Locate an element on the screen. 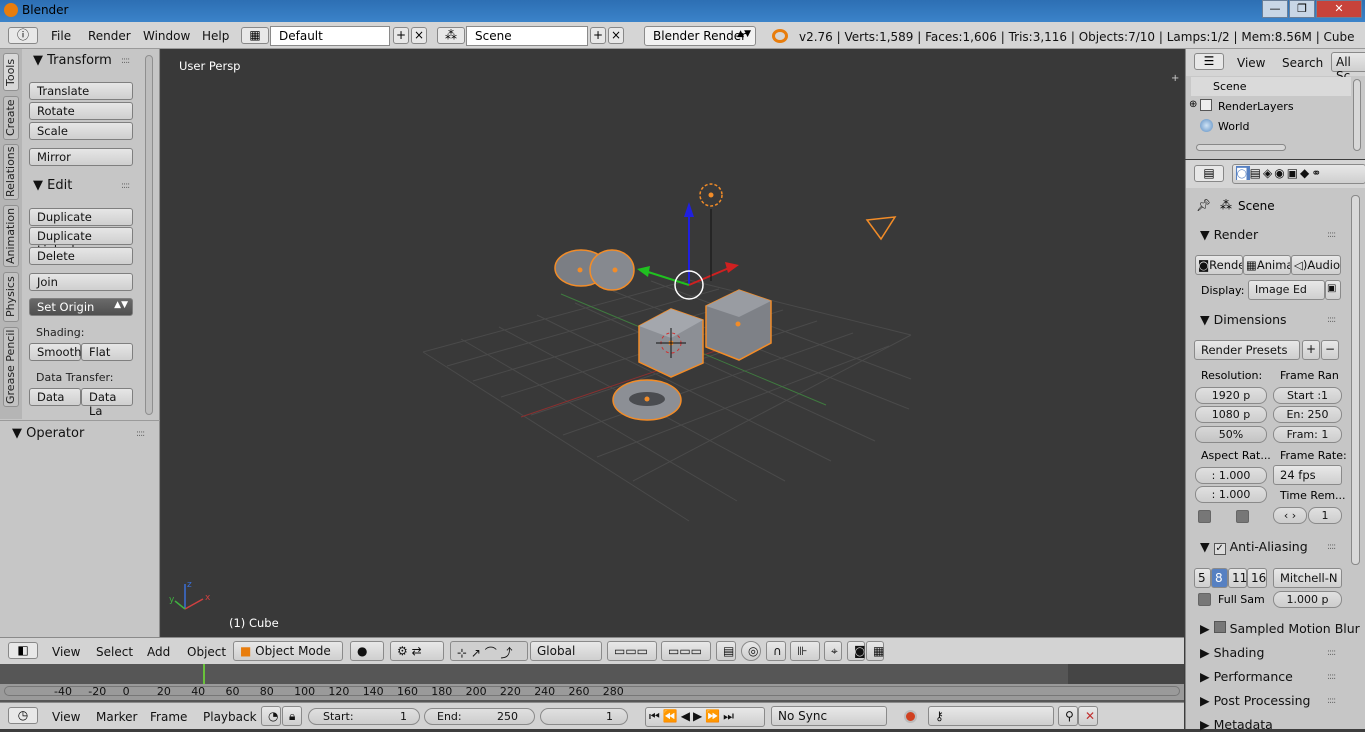 This screenshot has width=1365, height=732. gizmo-x-head-icon is located at coordinates (732, 267).